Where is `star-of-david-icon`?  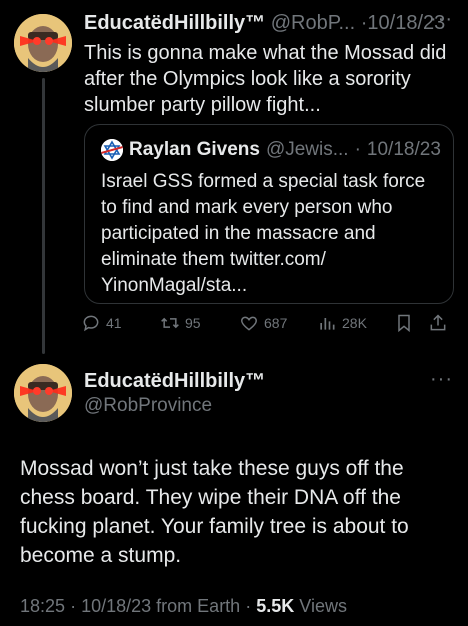 star-of-david-icon is located at coordinates (112, 150).